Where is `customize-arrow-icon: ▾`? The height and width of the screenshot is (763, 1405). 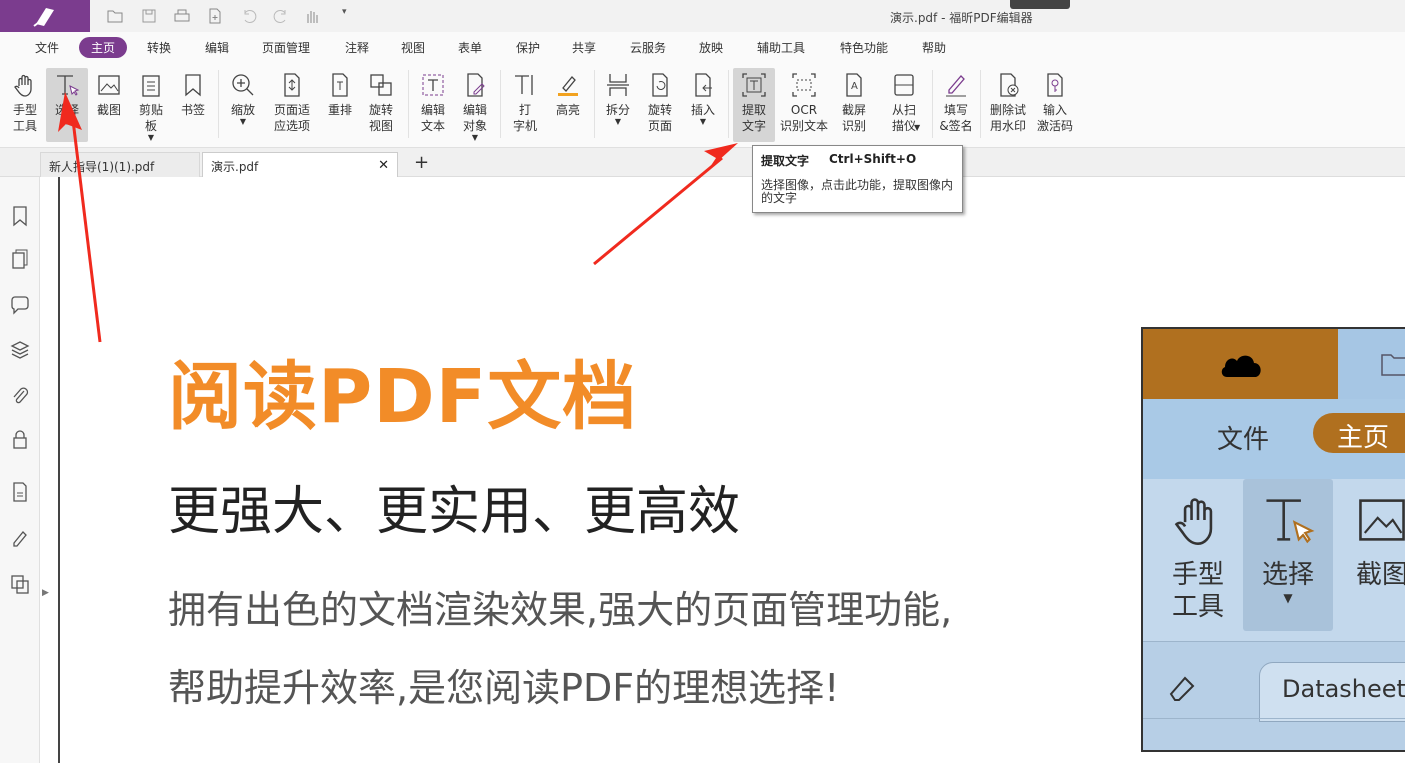 customize-arrow-icon: ▾ is located at coordinates (351, 16).